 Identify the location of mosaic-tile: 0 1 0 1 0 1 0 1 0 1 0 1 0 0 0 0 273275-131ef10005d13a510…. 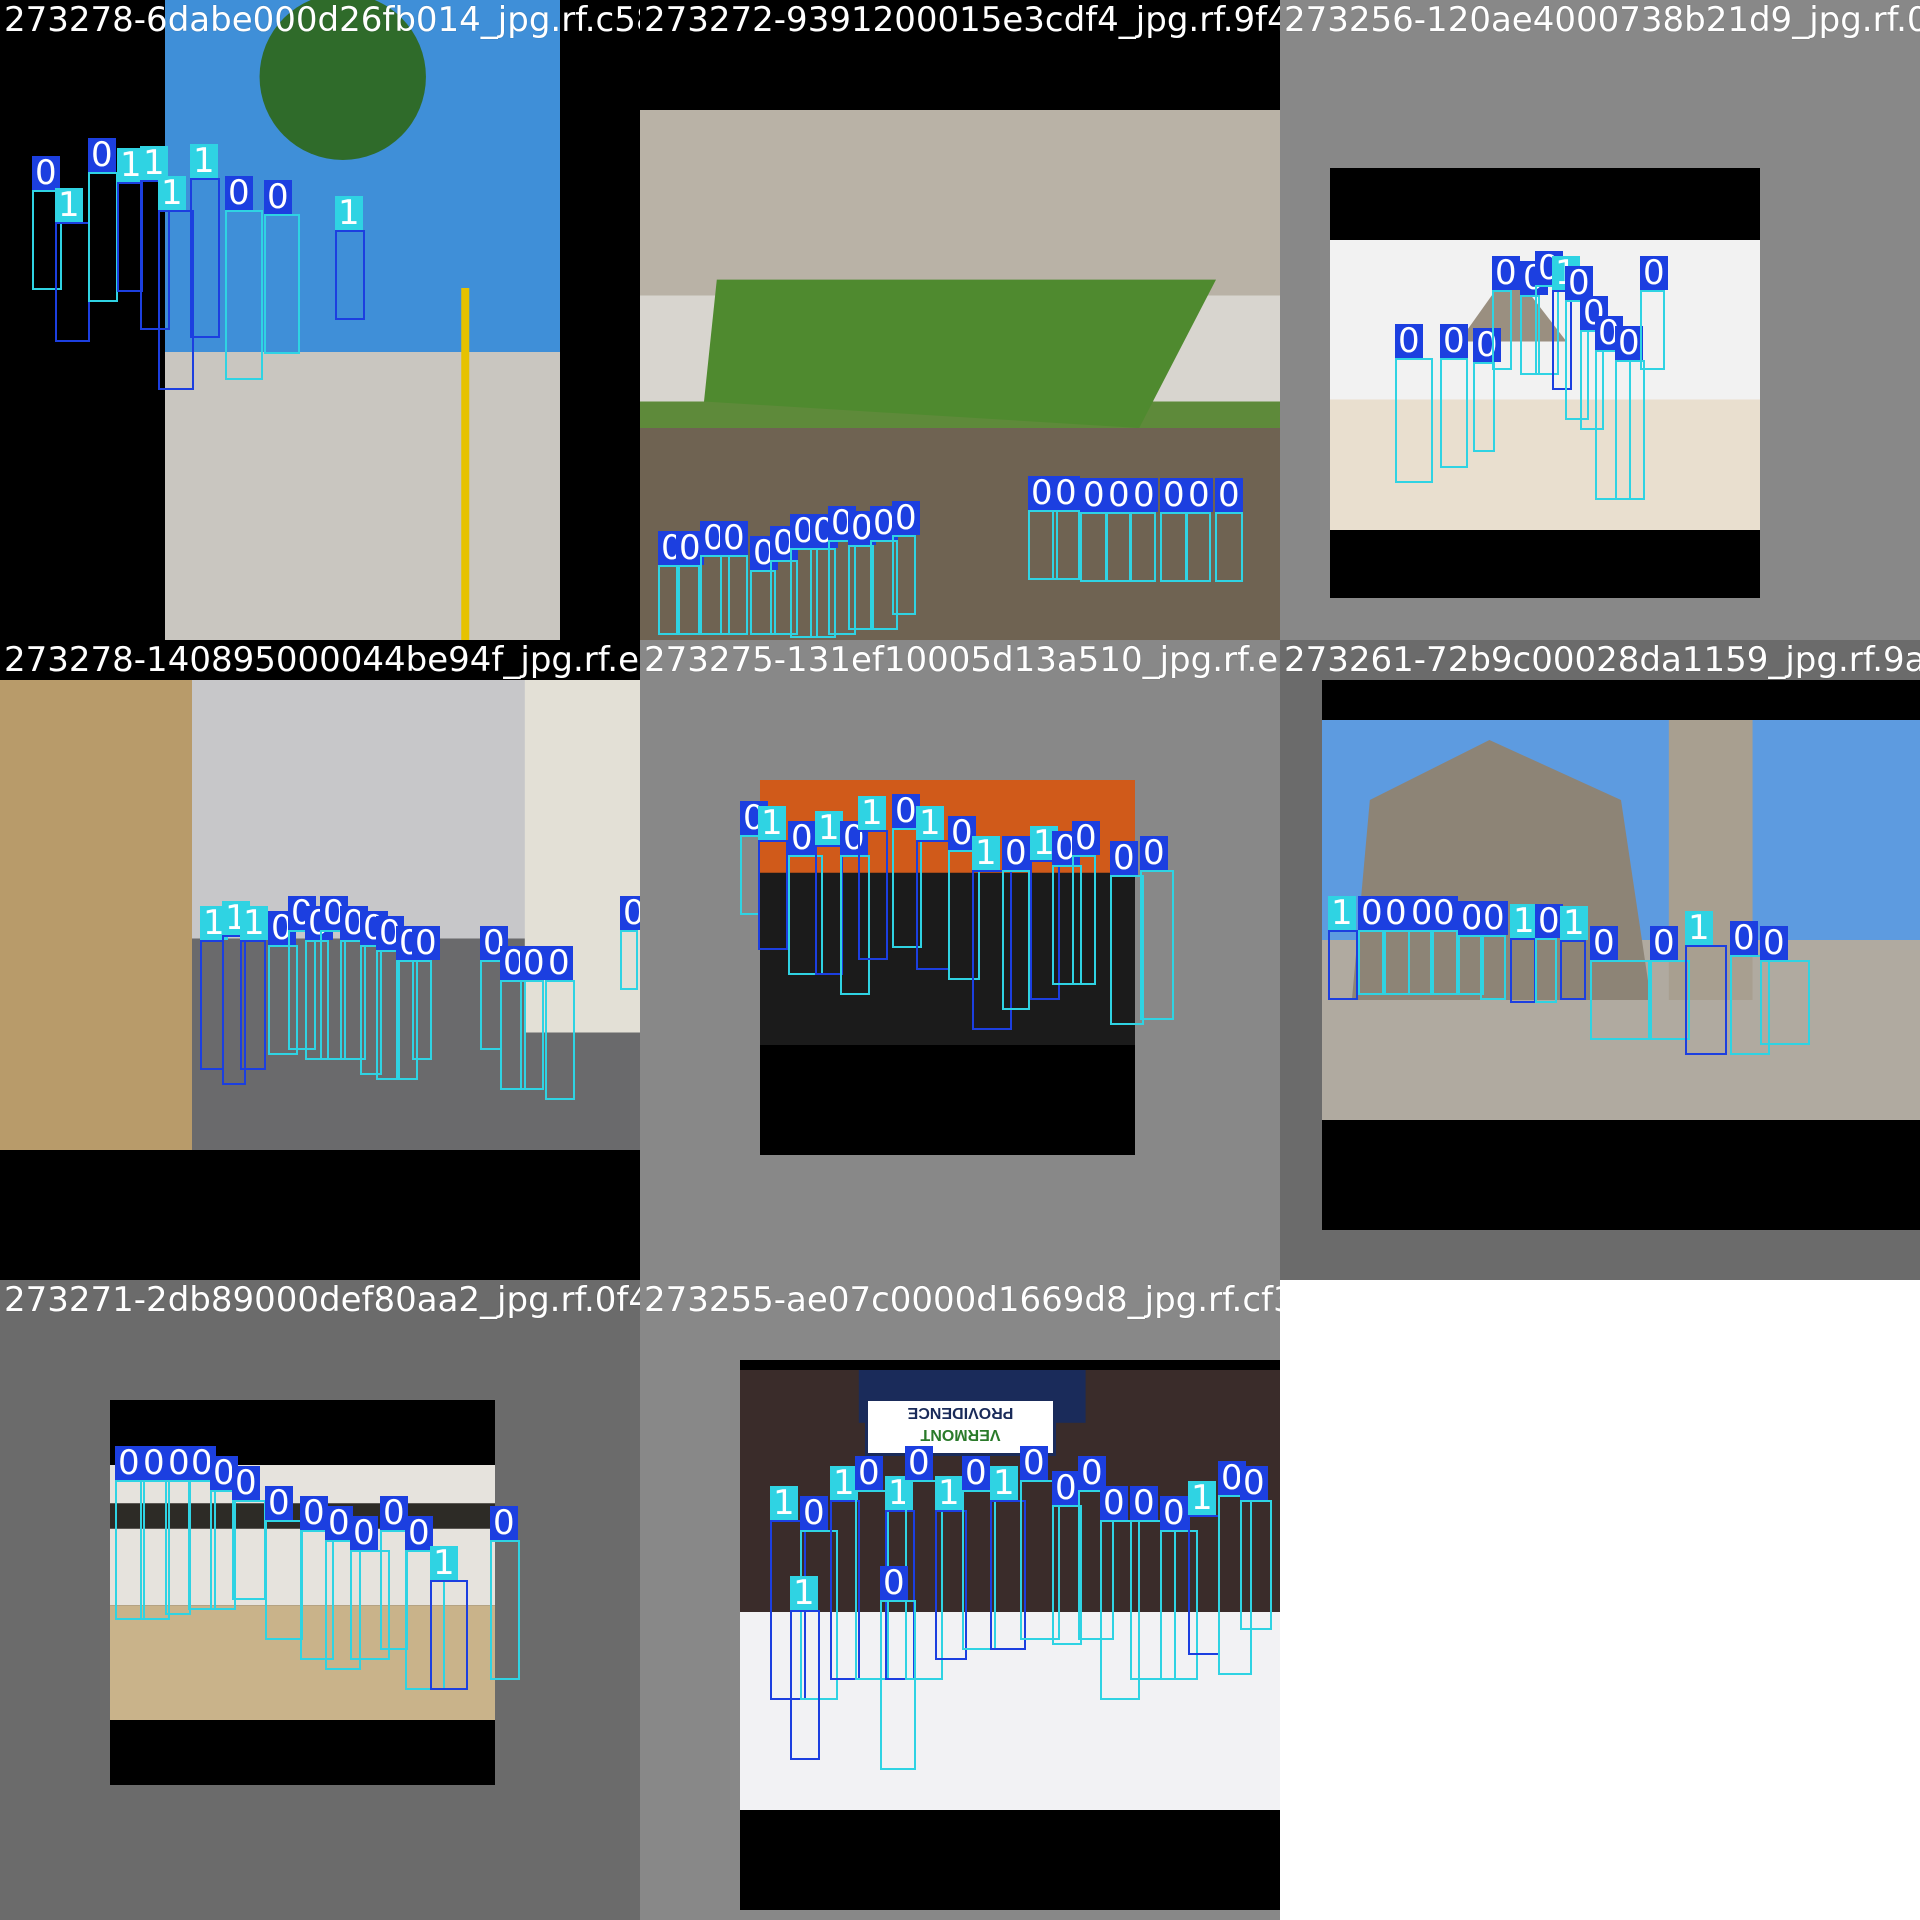
(960, 960).